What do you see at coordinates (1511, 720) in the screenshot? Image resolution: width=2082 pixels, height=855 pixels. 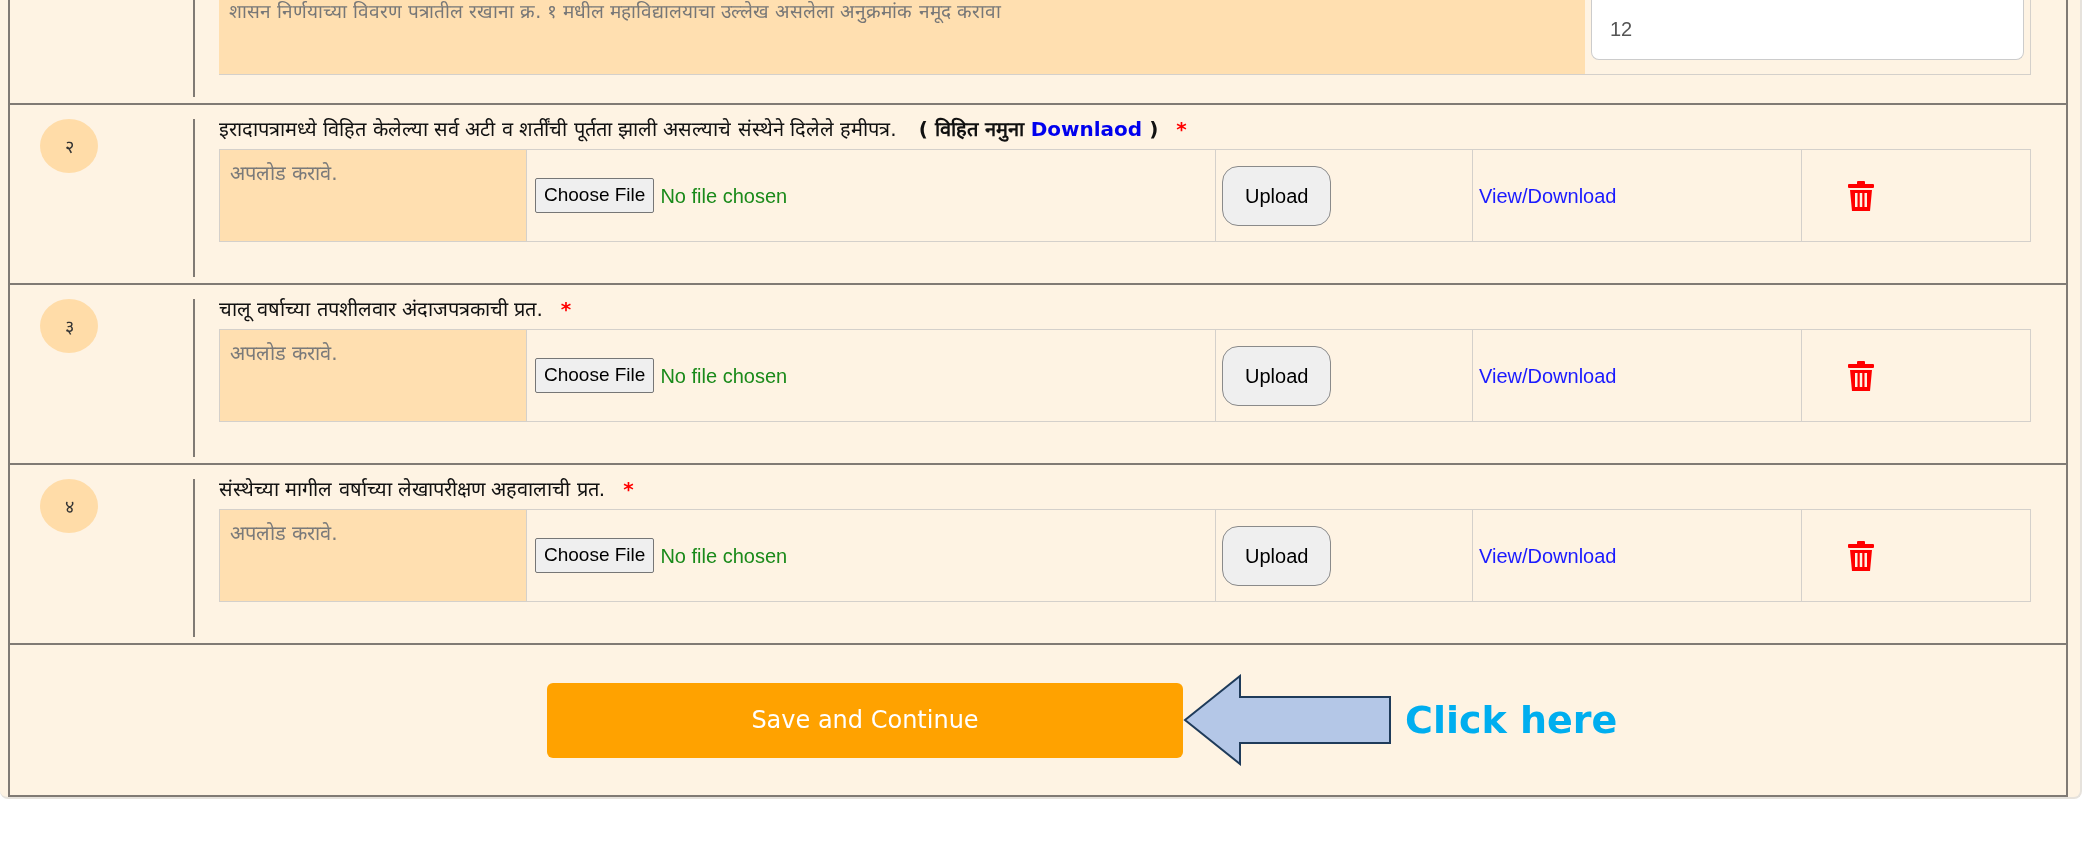 I see `callout-text: Click here` at bounding box center [1511, 720].